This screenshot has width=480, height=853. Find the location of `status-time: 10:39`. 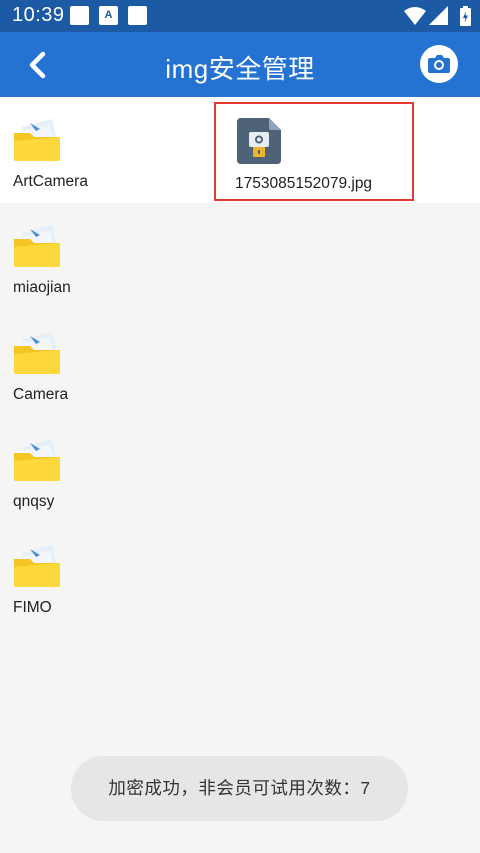

status-time: 10:39 is located at coordinates (38, 15).